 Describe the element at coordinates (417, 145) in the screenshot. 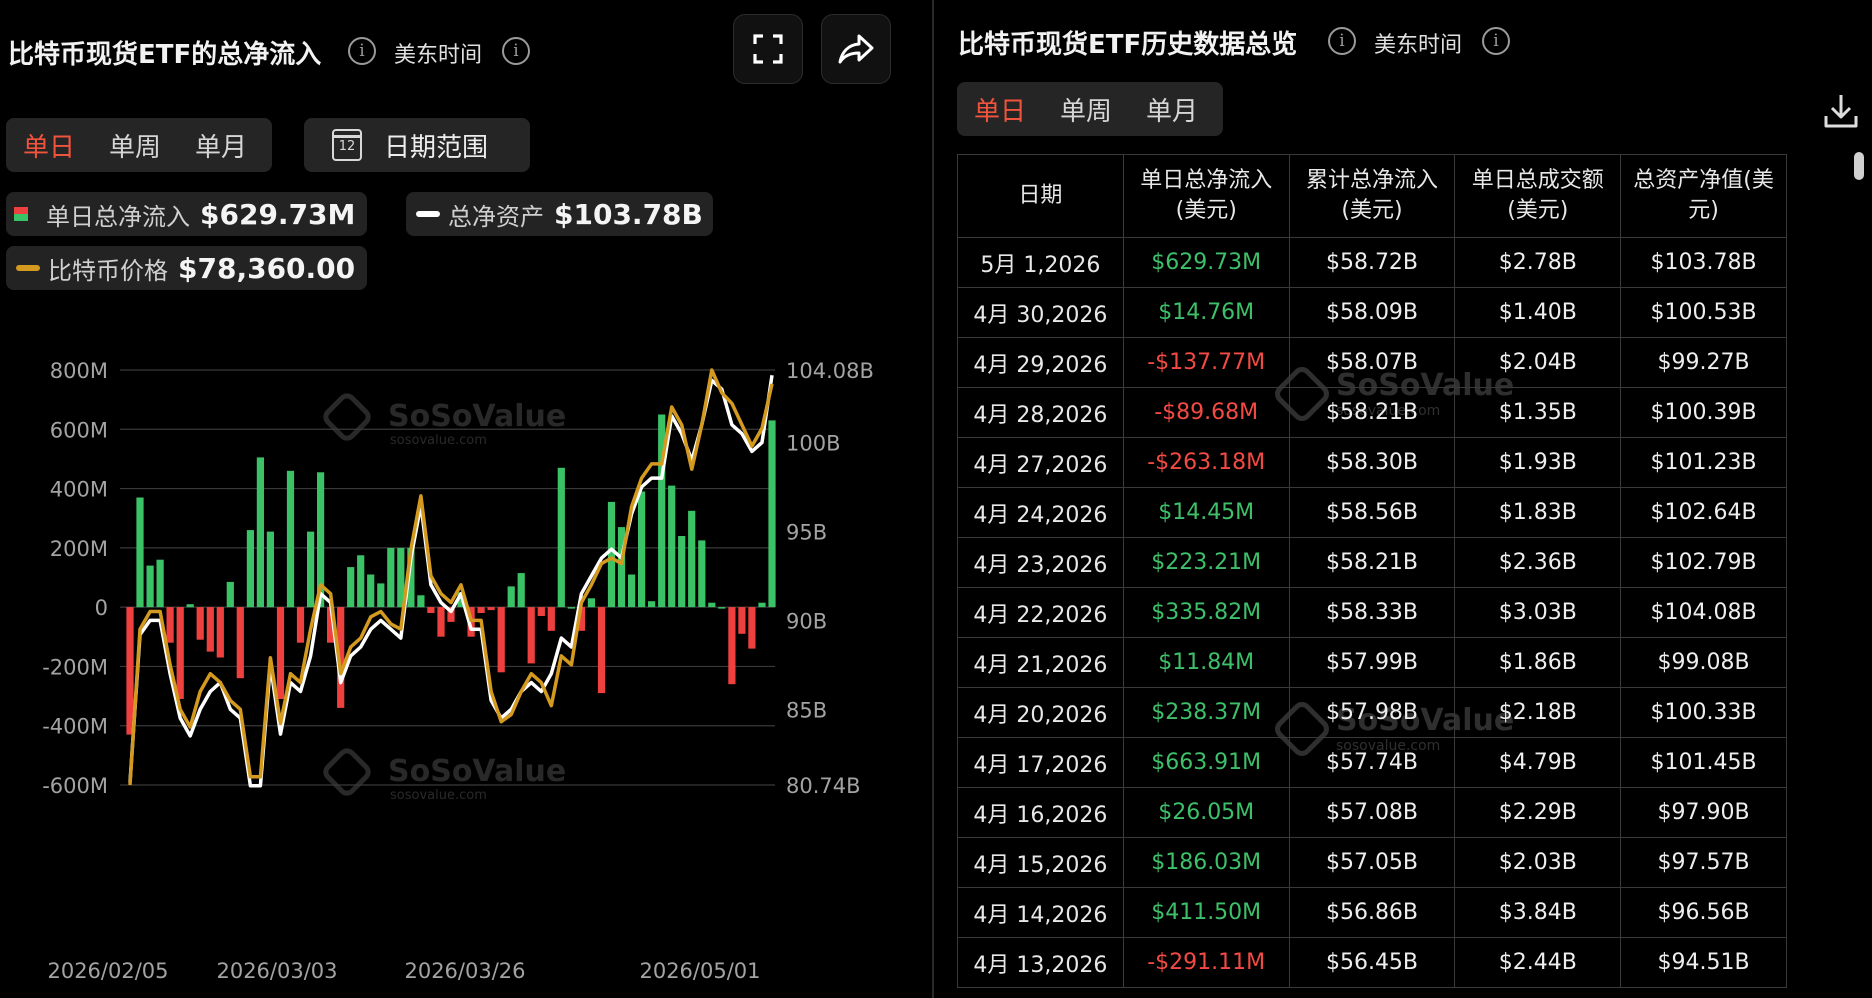

I see `date-range-button: 12 日期范围` at that location.